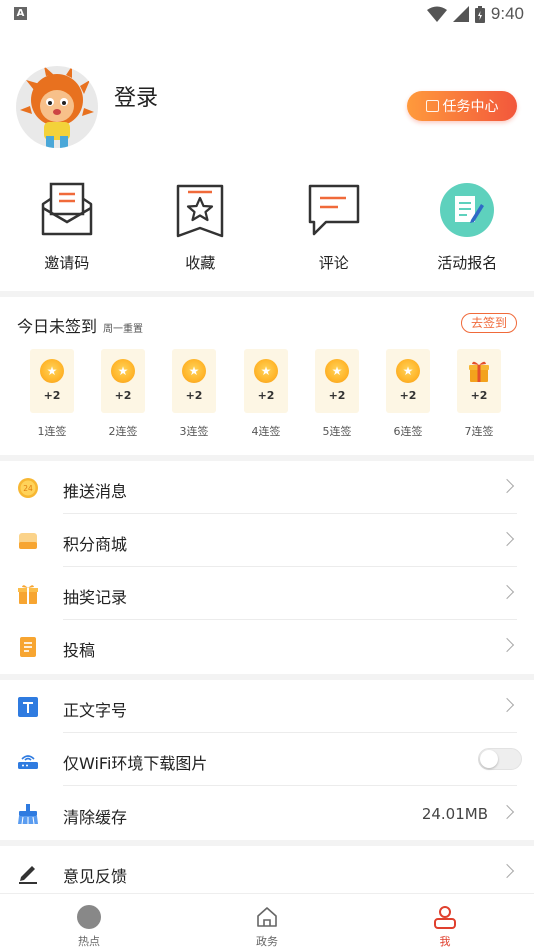  Describe the element at coordinates (28, 594) in the screenshot. I see `gift-box-icon` at that location.